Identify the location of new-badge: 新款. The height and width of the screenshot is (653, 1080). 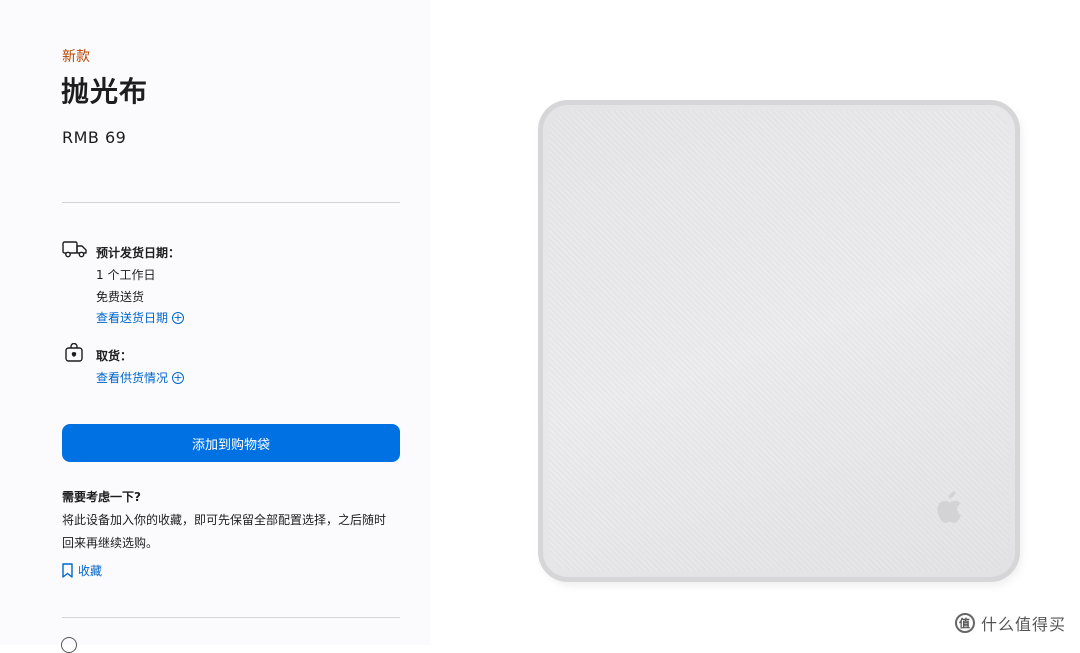
(76, 57).